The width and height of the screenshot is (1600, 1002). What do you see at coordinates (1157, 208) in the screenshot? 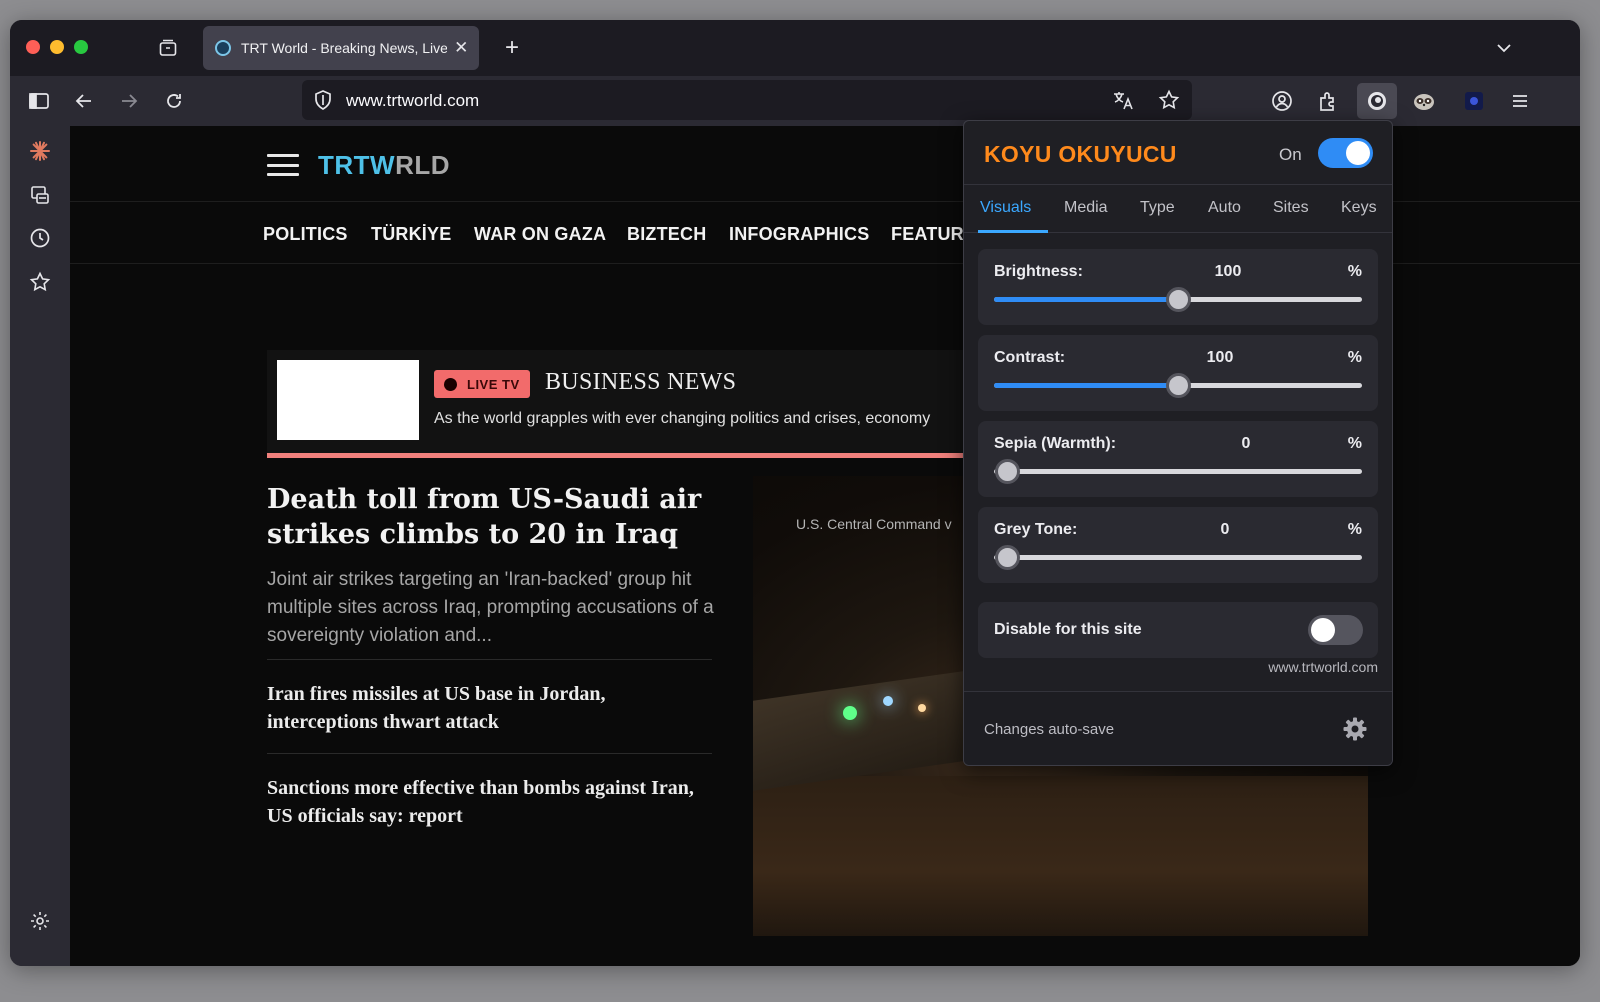
I see `tab-type: Type` at bounding box center [1157, 208].